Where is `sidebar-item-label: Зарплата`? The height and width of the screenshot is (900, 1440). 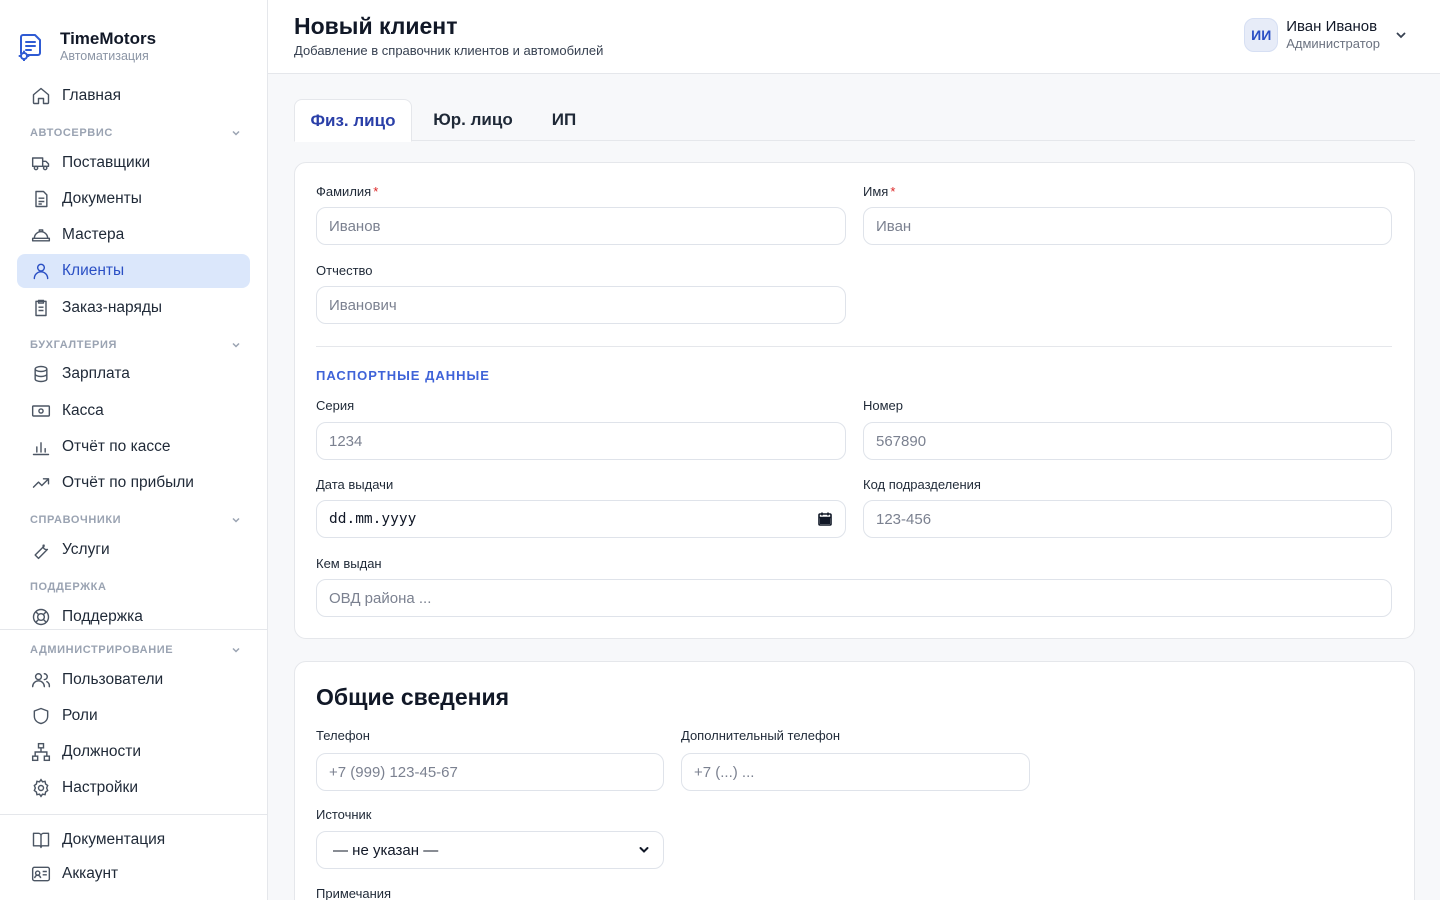 sidebar-item-label: Зарплата is located at coordinates (96, 373).